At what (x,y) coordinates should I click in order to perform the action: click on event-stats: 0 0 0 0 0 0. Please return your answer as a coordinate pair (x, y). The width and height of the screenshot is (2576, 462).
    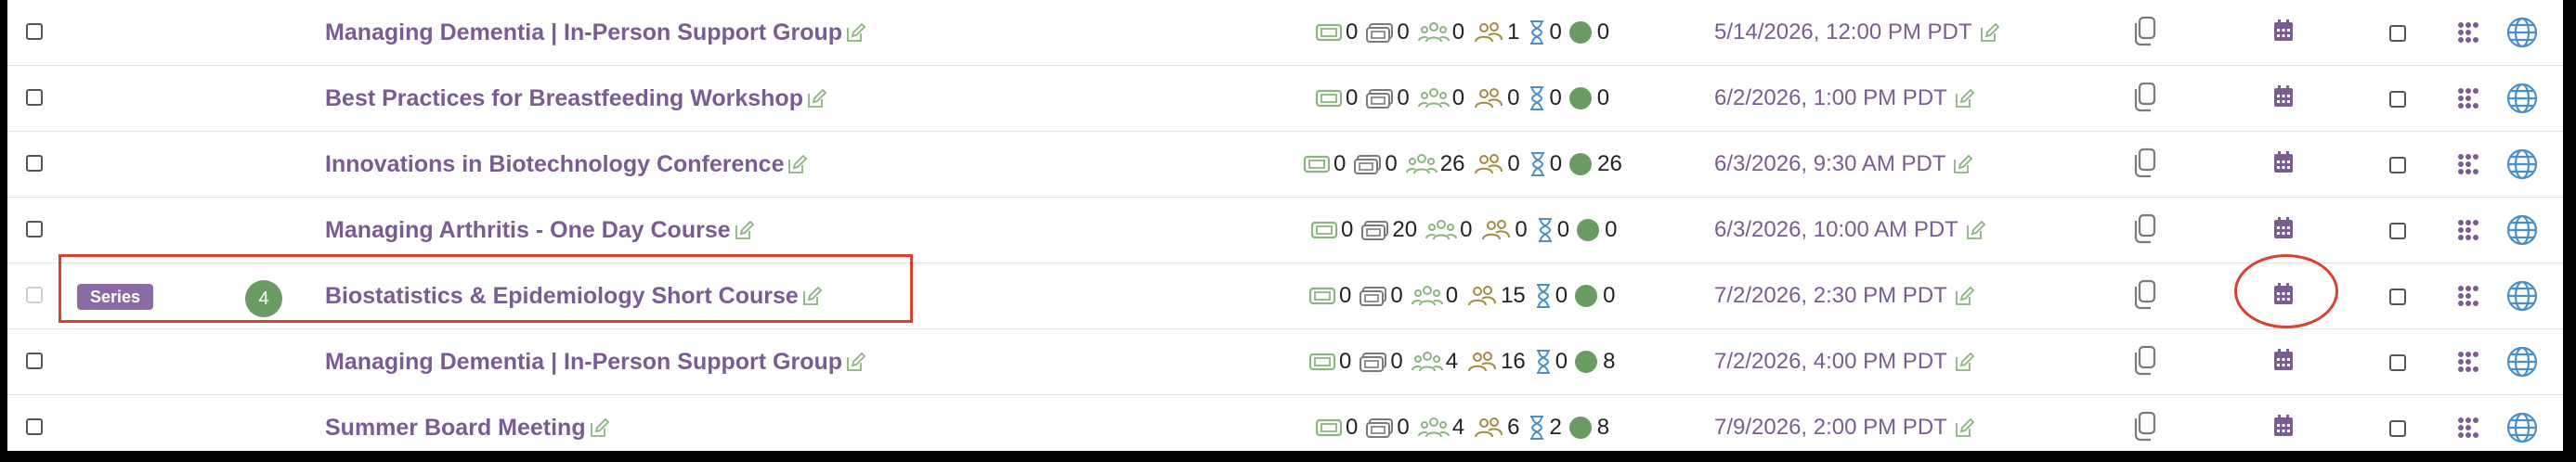
    Looking at the image, I should click on (1463, 98).